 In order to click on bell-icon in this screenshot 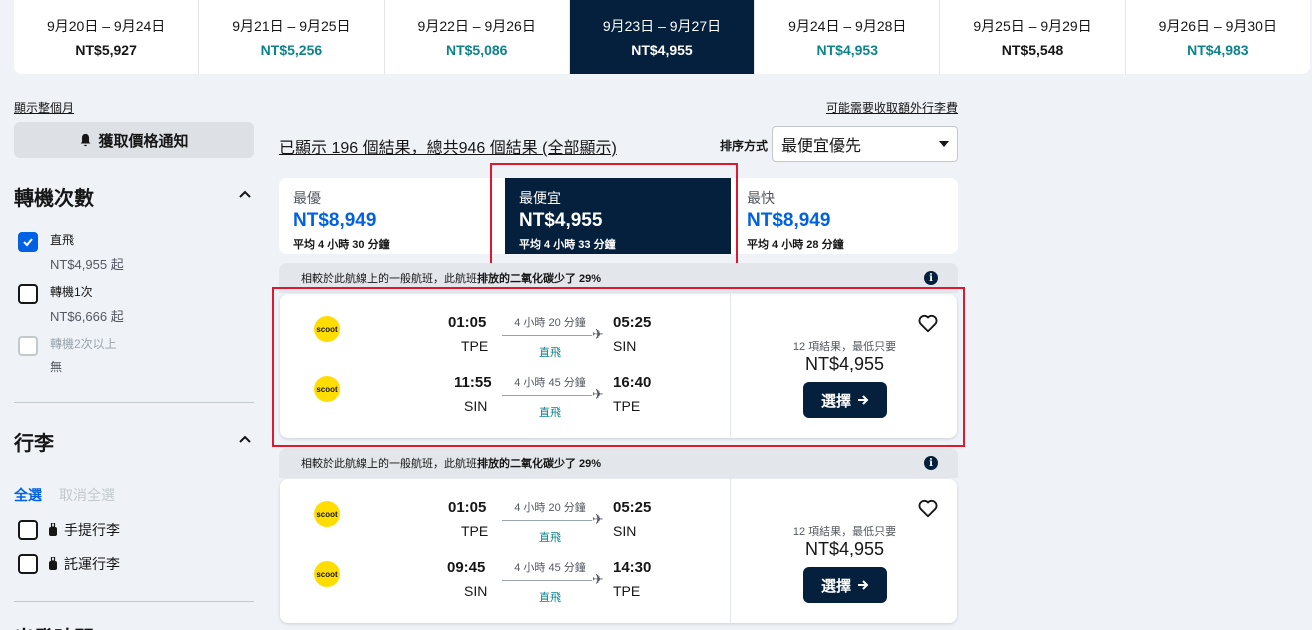, I will do `click(86, 140)`.